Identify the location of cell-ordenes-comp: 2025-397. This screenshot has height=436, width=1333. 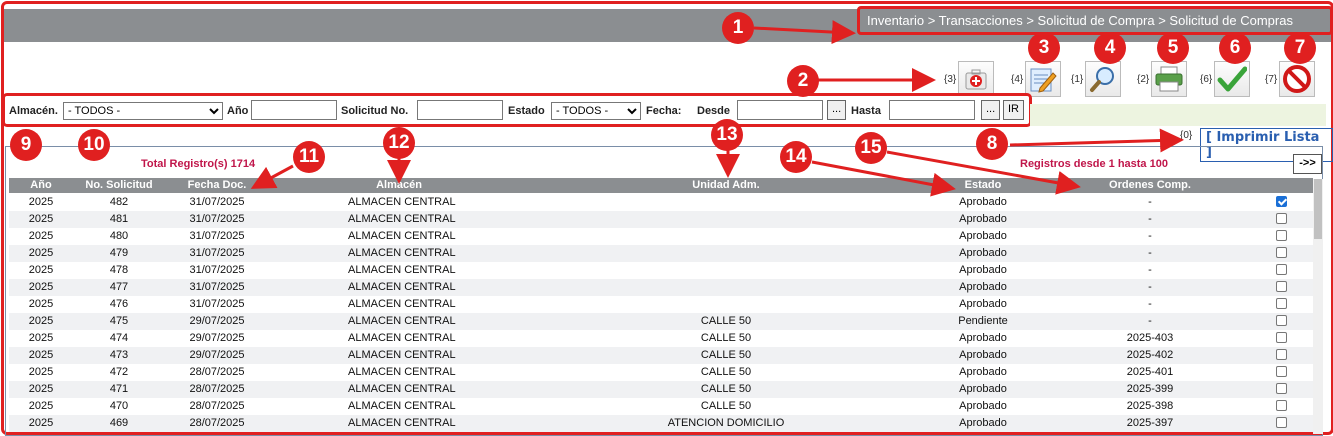
(1150, 423).